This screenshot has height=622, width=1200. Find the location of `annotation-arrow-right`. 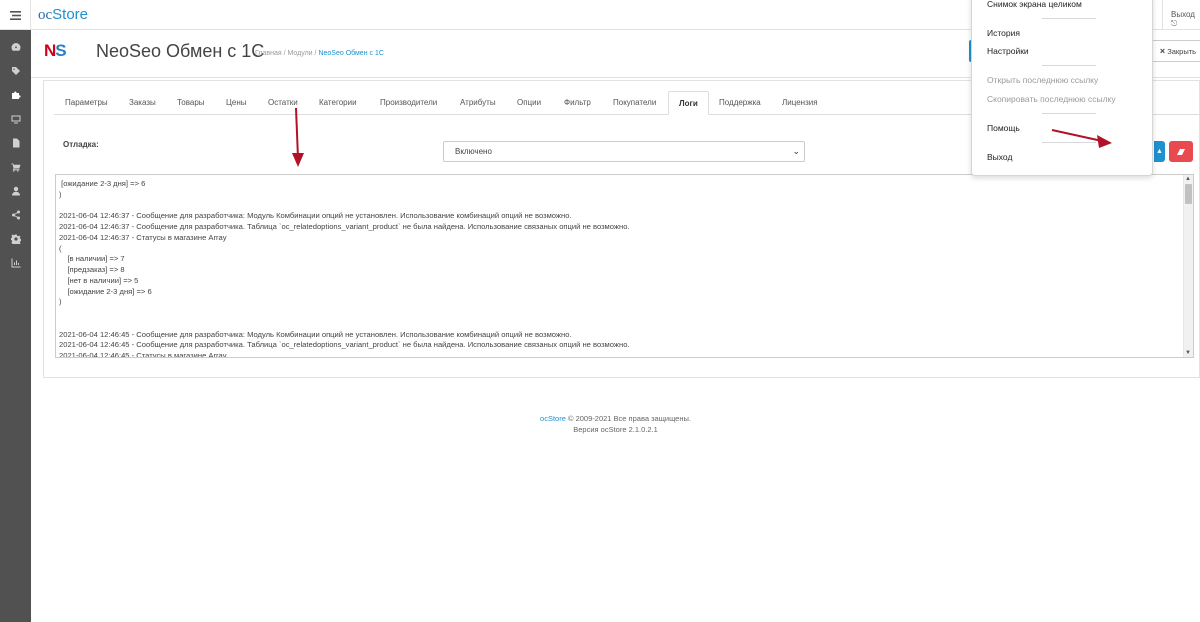

annotation-arrow-right is located at coordinates (1081, 138).